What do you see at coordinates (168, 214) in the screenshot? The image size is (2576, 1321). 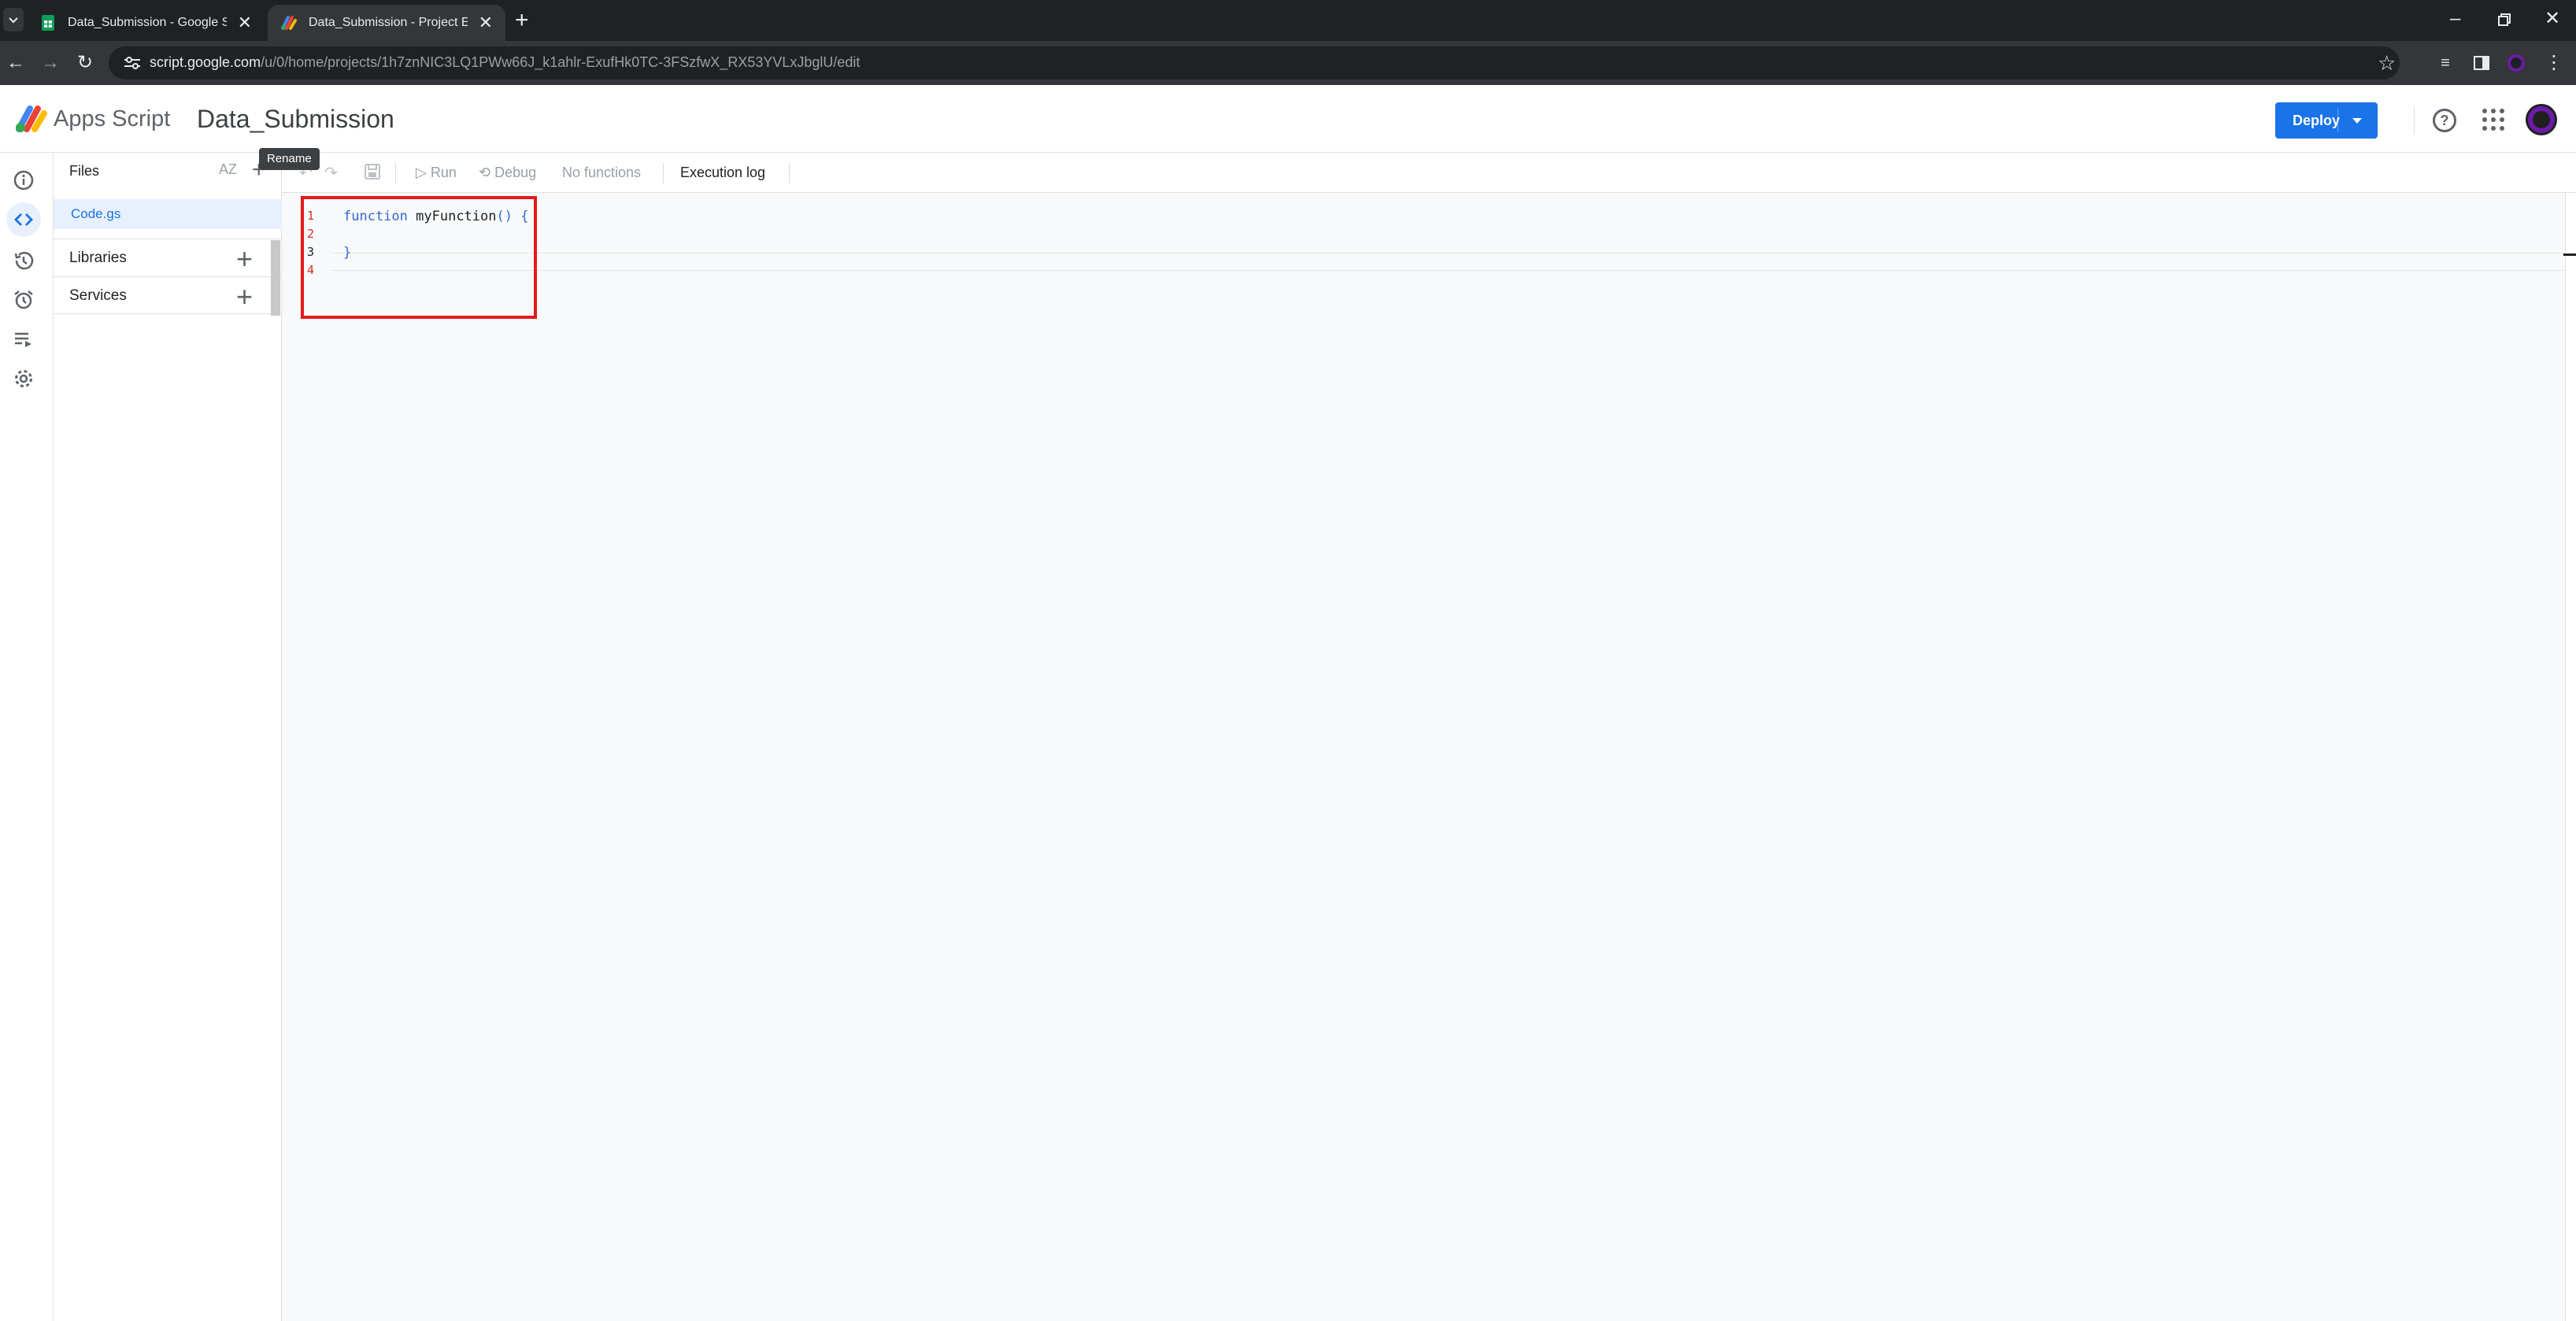 I see `file-item-code-gs: Code.gs` at bounding box center [168, 214].